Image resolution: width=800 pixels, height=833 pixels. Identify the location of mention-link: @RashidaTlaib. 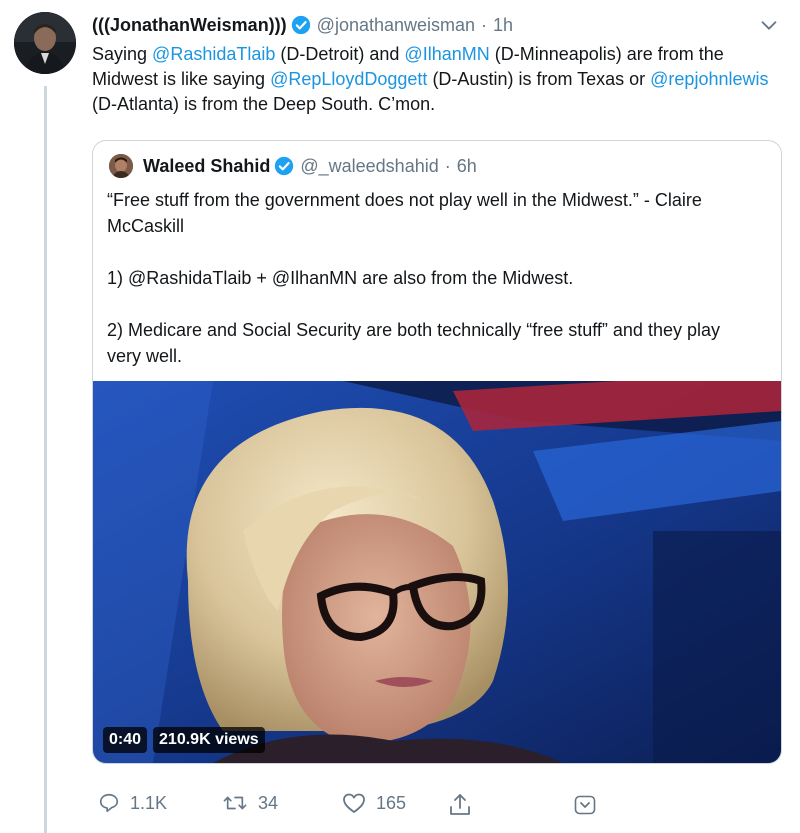
(213, 54).